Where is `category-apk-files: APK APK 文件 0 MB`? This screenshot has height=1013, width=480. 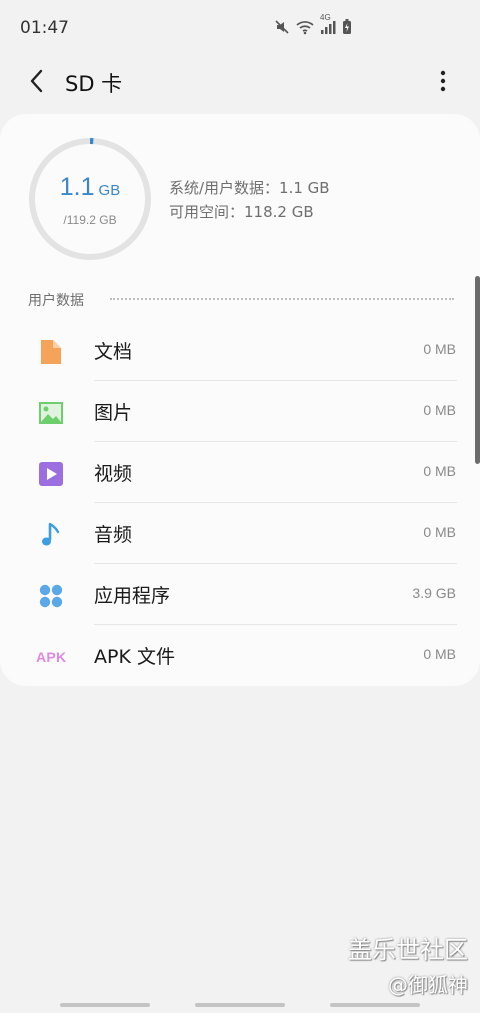
category-apk-files: APK APK 文件 0 MB is located at coordinates (240, 655).